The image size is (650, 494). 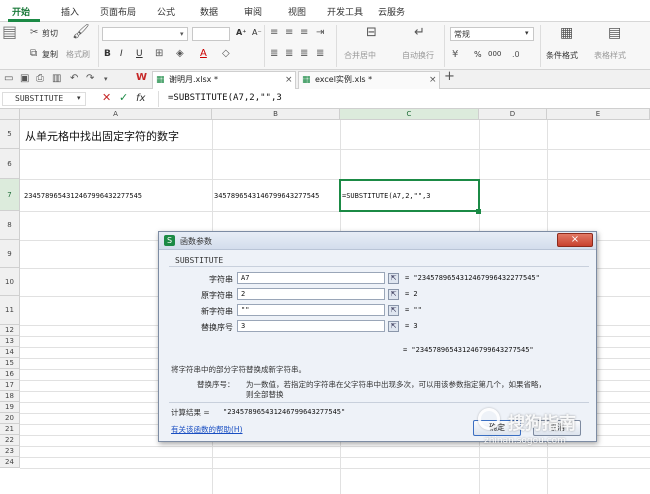 What do you see at coordinates (289, 33) in the screenshot?
I see `align-middle-icon: ≡` at bounding box center [289, 33].